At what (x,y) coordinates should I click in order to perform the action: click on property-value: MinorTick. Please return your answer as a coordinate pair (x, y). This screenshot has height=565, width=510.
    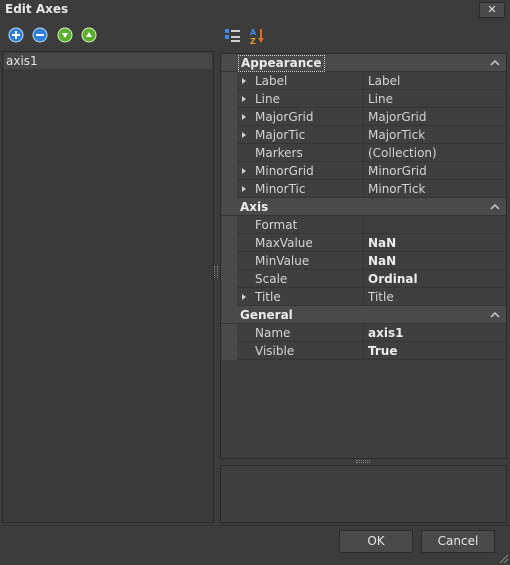
    Looking at the image, I should click on (435, 189).